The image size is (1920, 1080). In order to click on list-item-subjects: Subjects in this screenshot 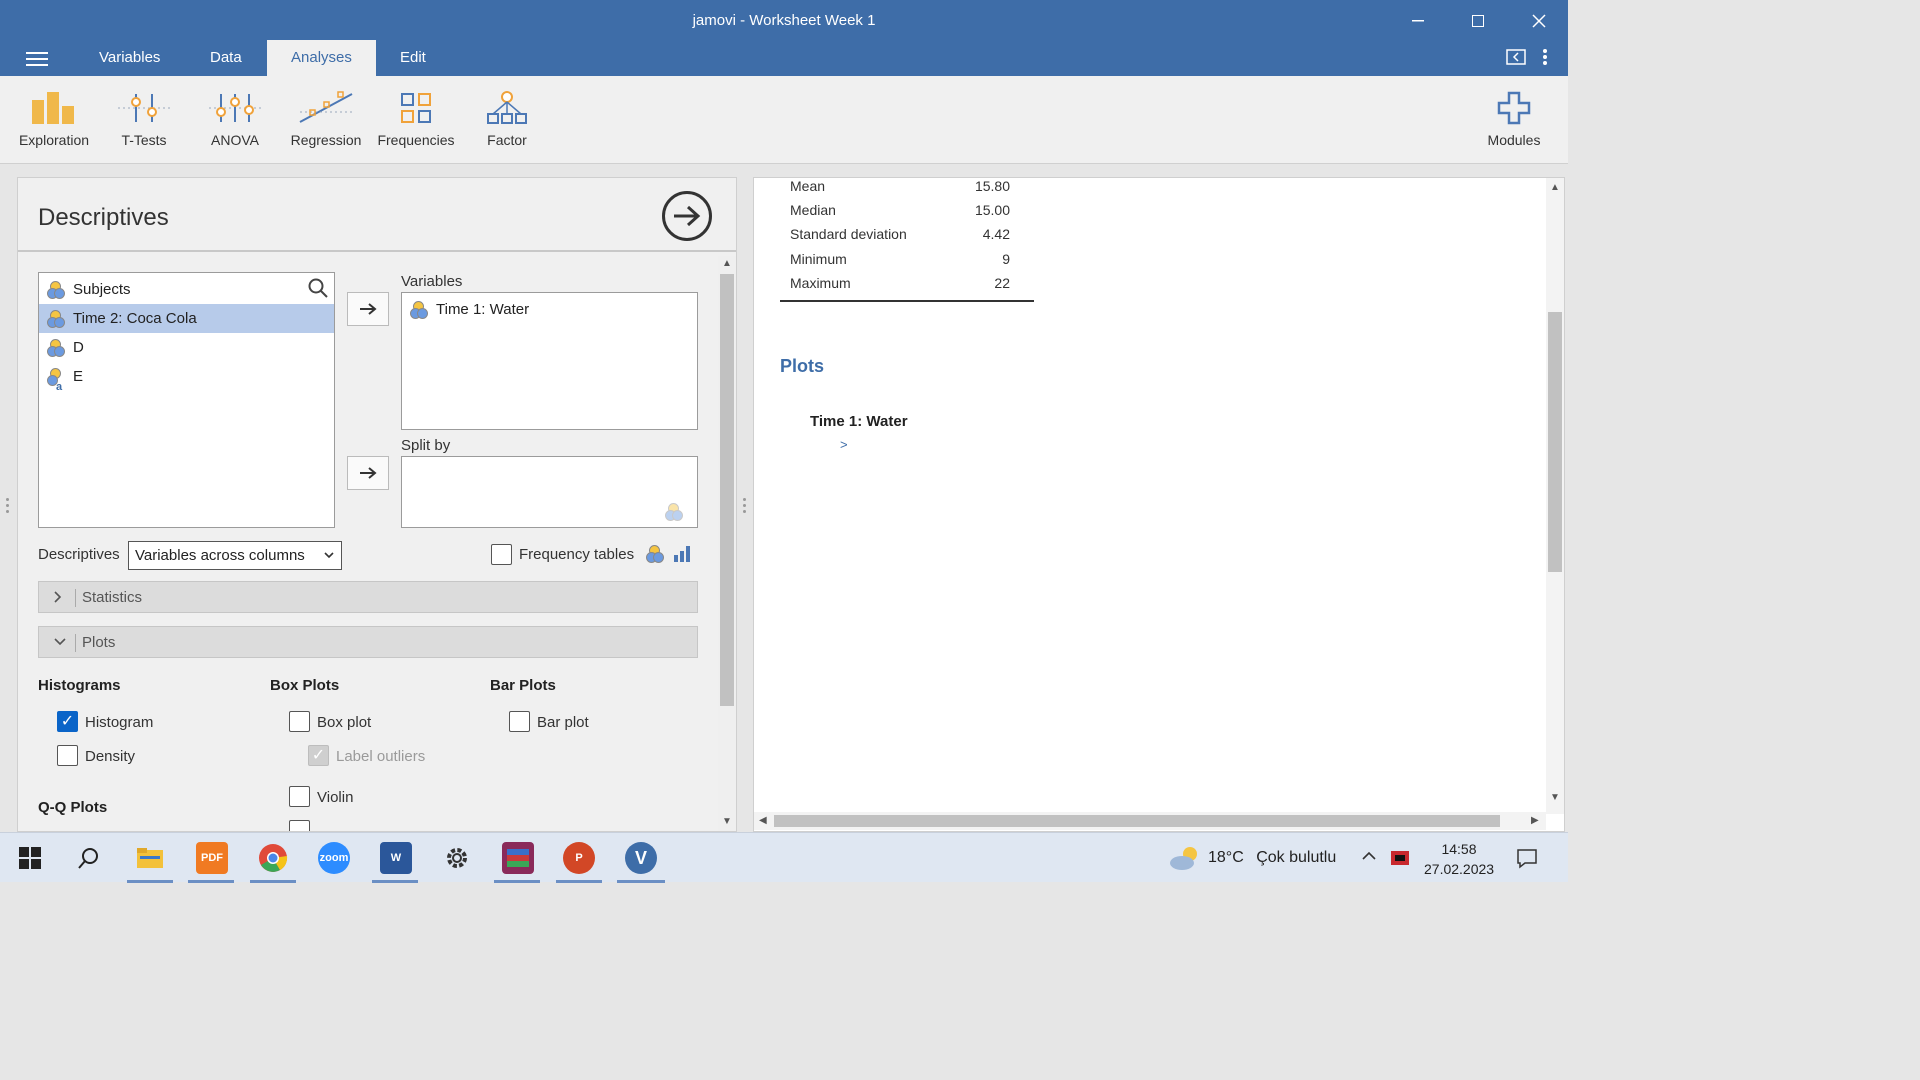, I will do `click(186, 289)`.